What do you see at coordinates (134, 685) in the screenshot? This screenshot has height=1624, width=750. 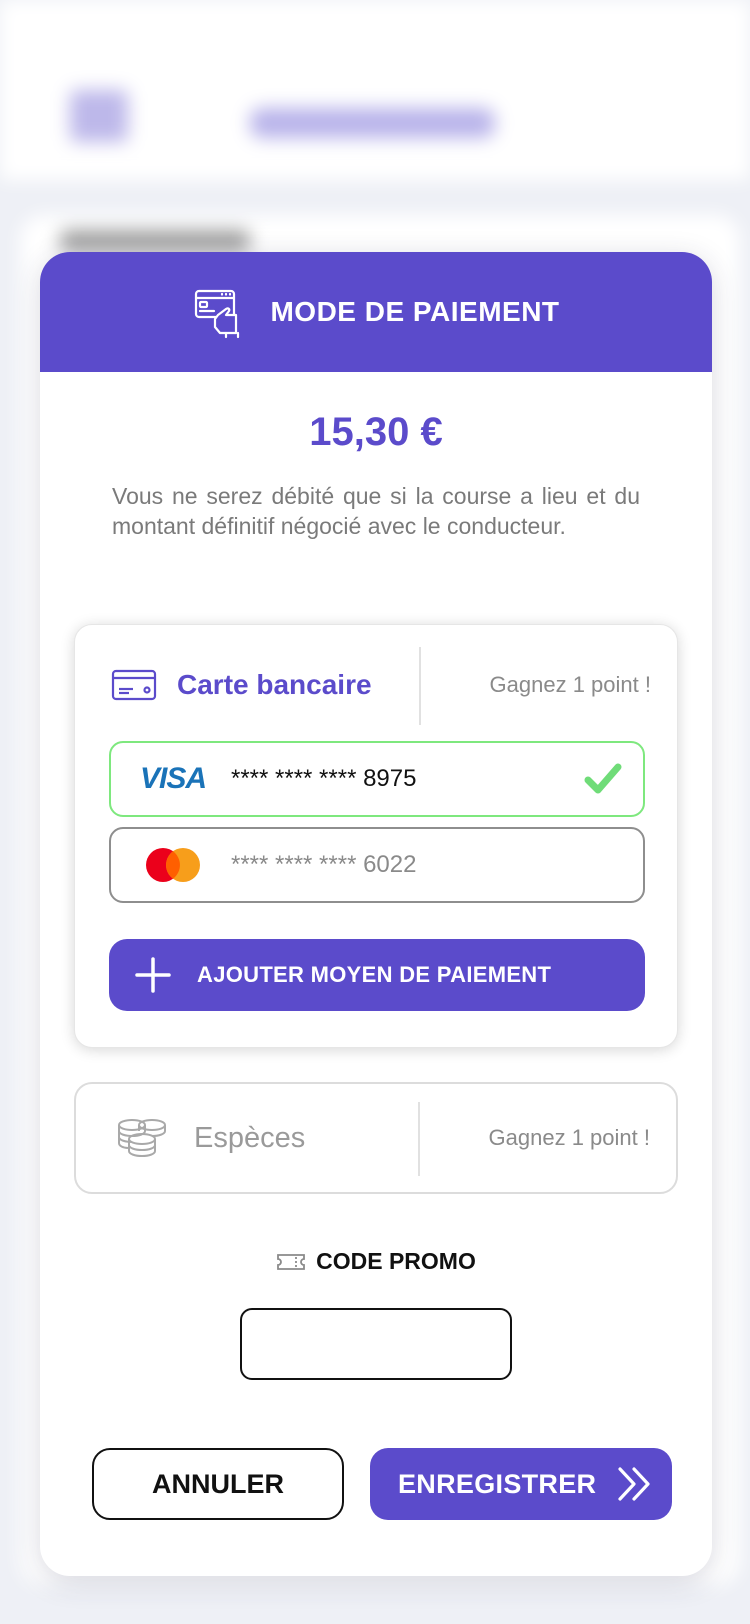 I see `credit-card-icon` at bounding box center [134, 685].